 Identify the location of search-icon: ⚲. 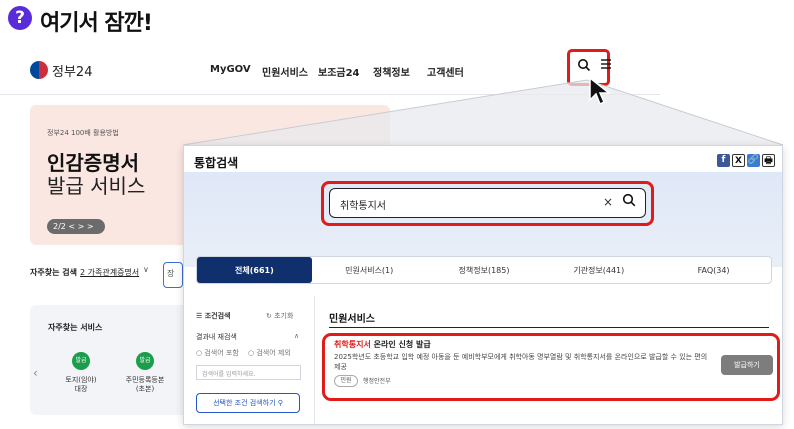
(280, 403).